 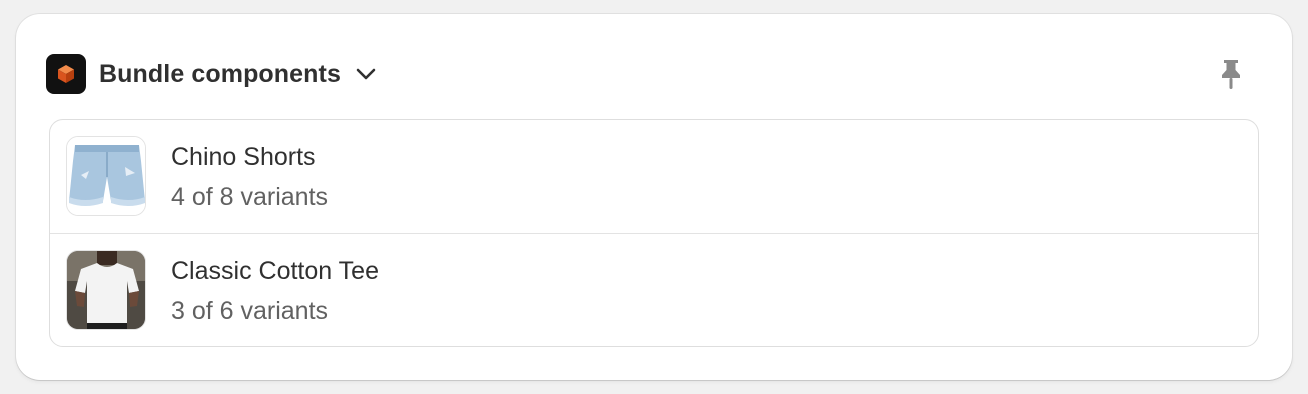 What do you see at coordinates (275, 271) in the screenshot?
I see `component-name: Classic Cotton Tee` at bounding box center [275, 271].